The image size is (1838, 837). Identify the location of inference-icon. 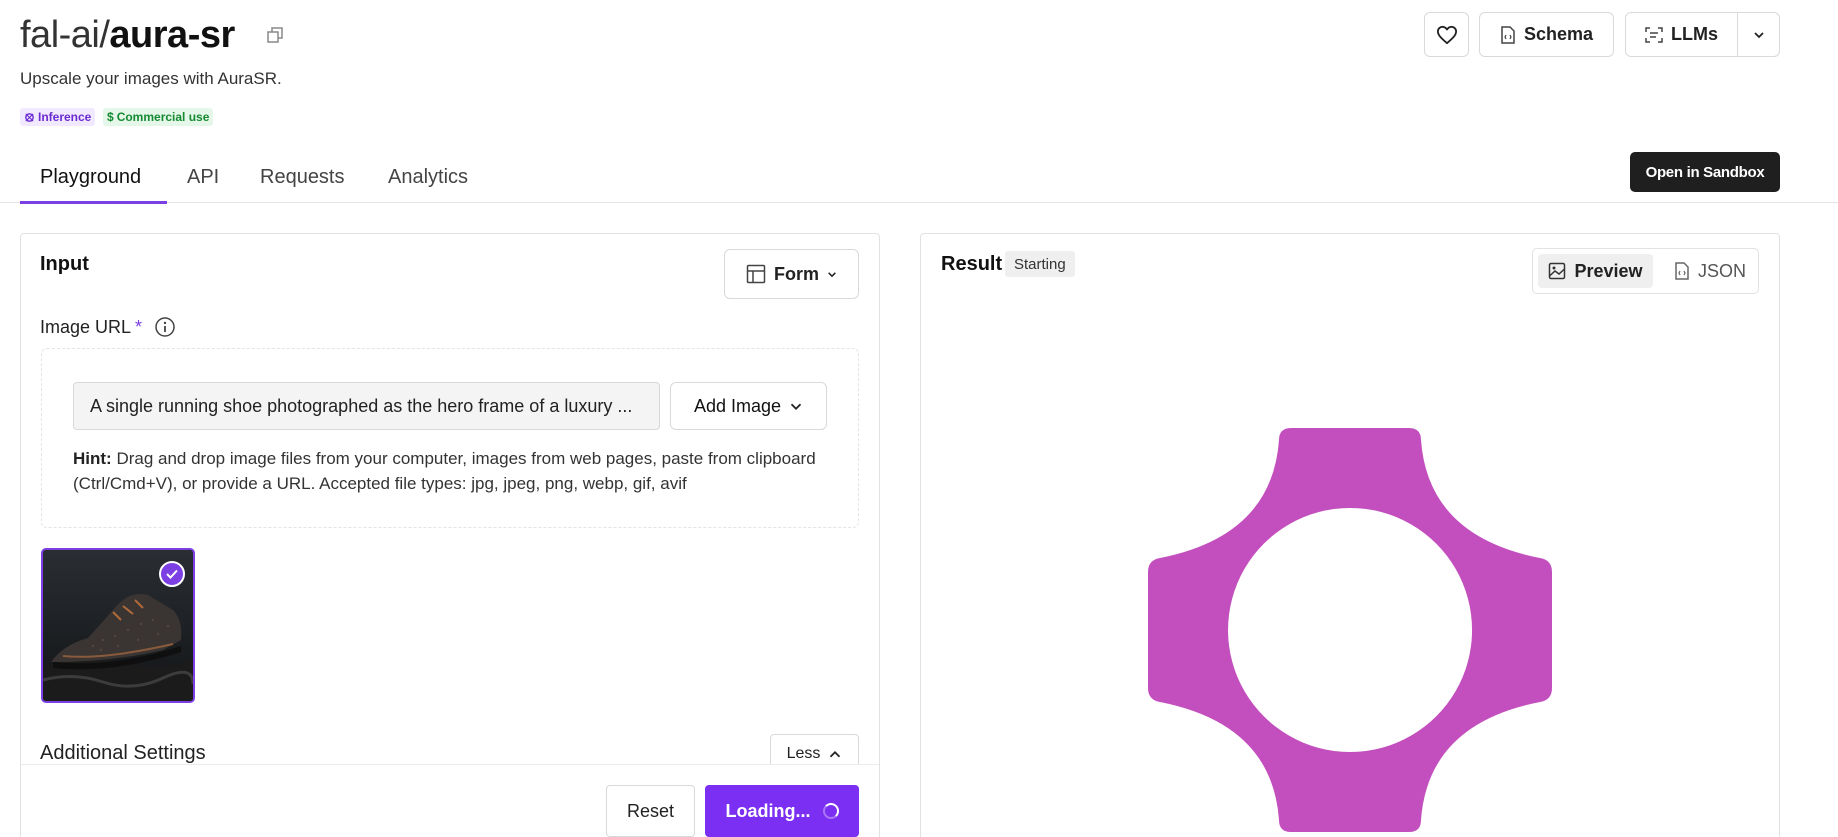
(29, 117).